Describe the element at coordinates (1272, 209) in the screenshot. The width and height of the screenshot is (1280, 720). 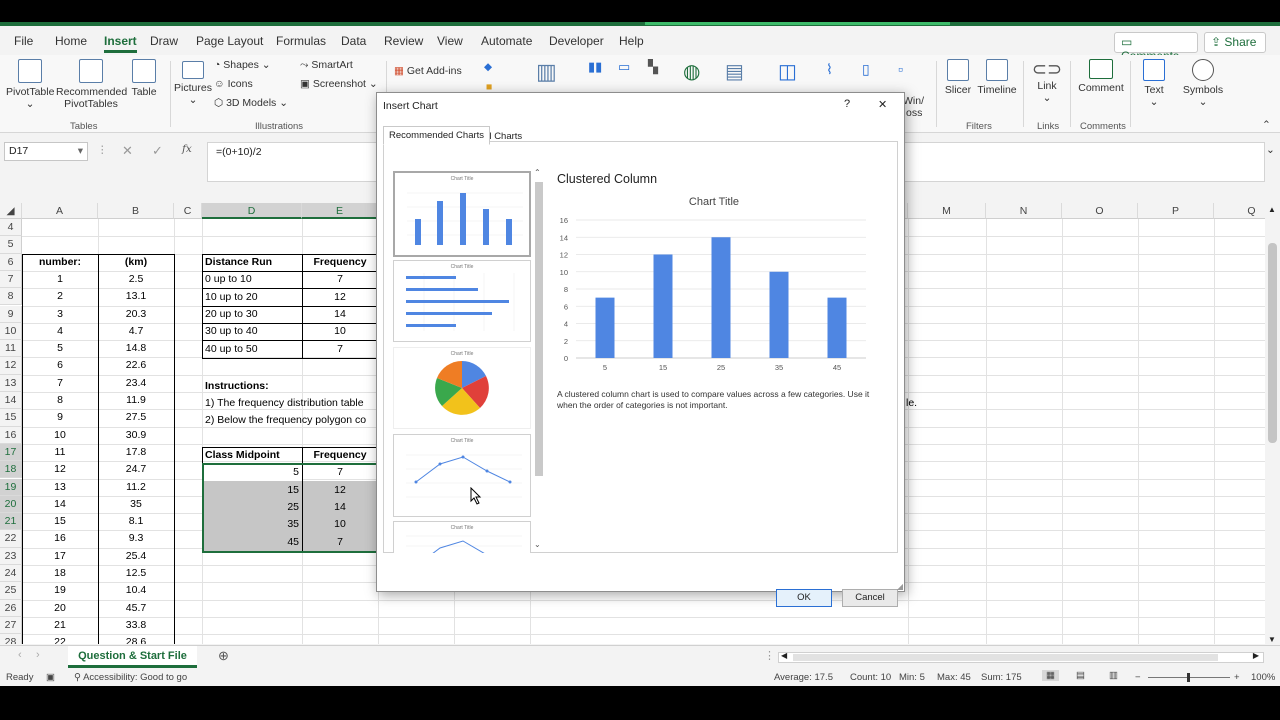
I see `scroll-up-icon: ▲` at that location.